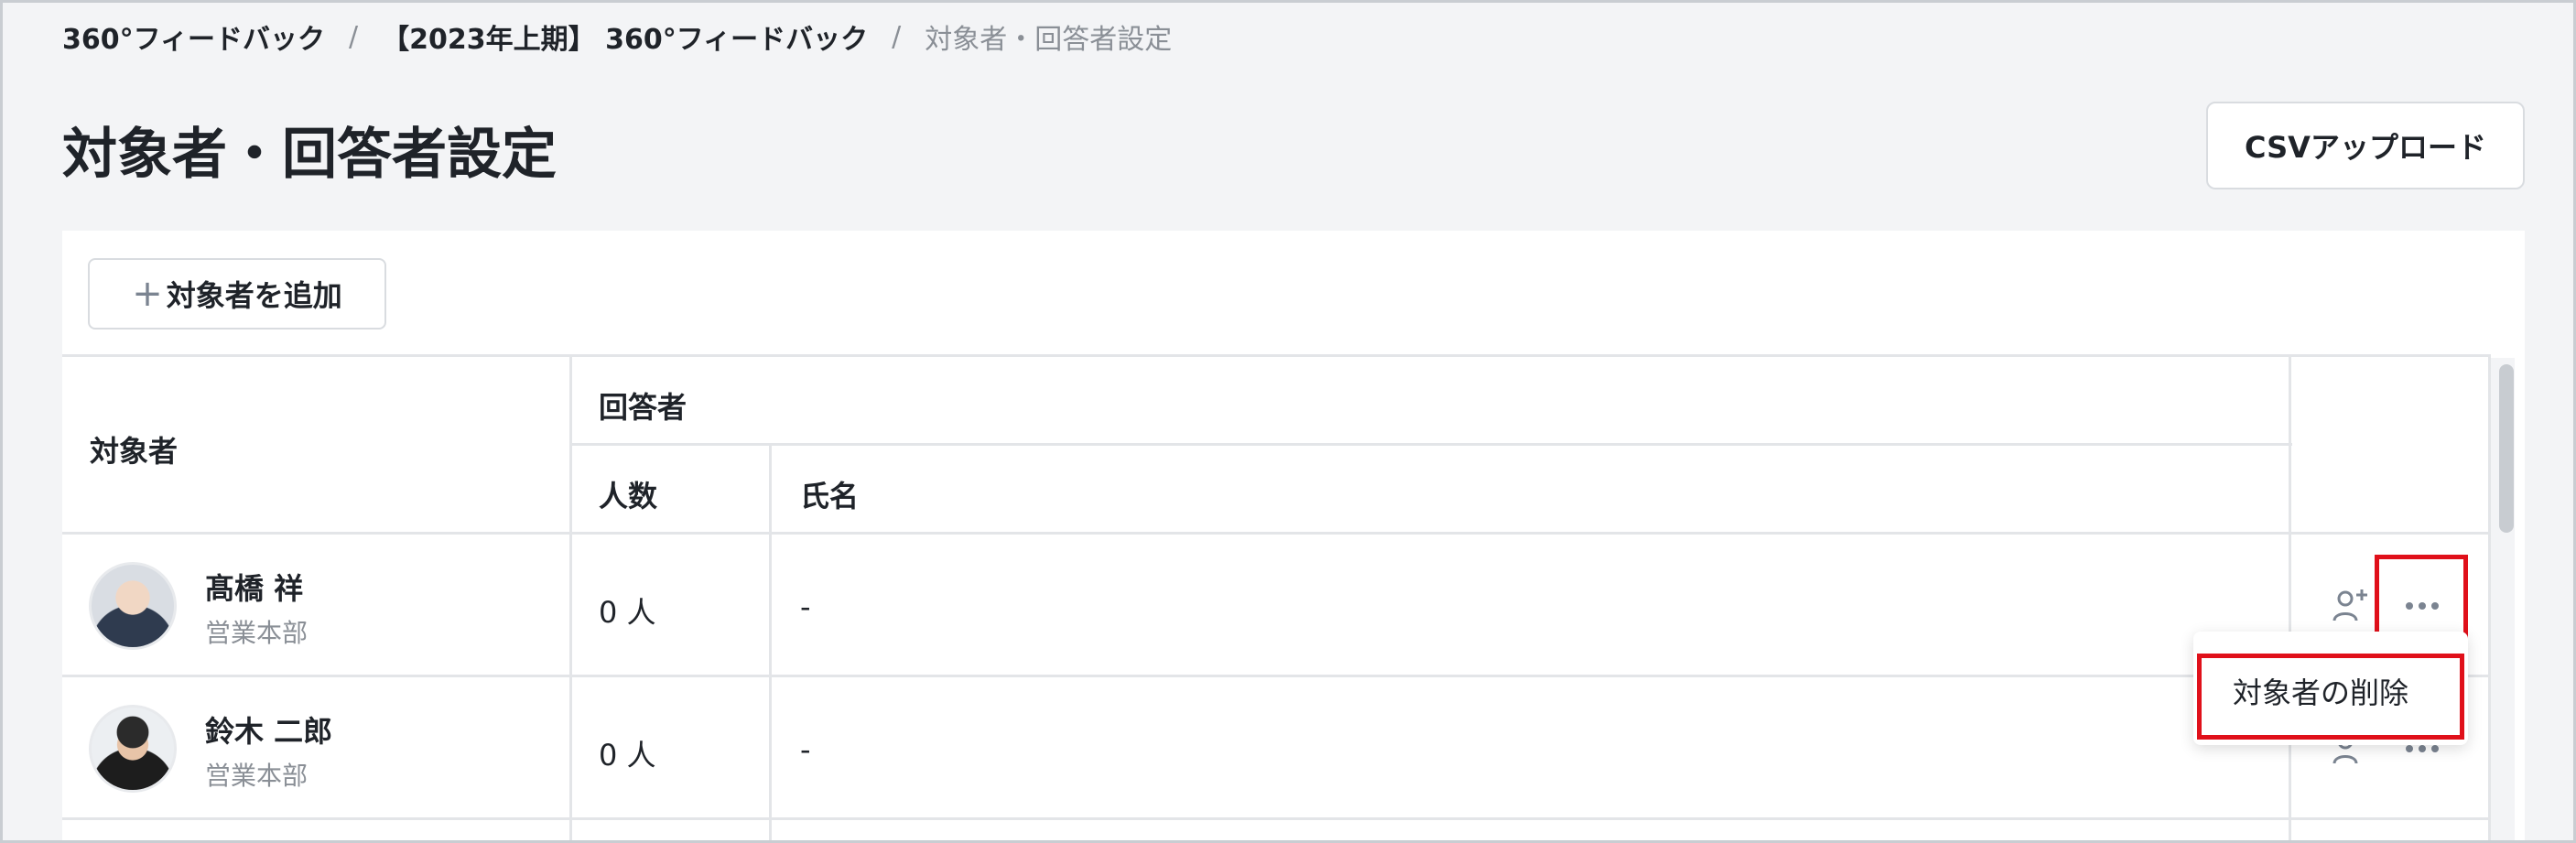 The height and width of the screenshot is (843, 2576). I want to click on add-target-label: 対象者を追加, so click(254, 295).